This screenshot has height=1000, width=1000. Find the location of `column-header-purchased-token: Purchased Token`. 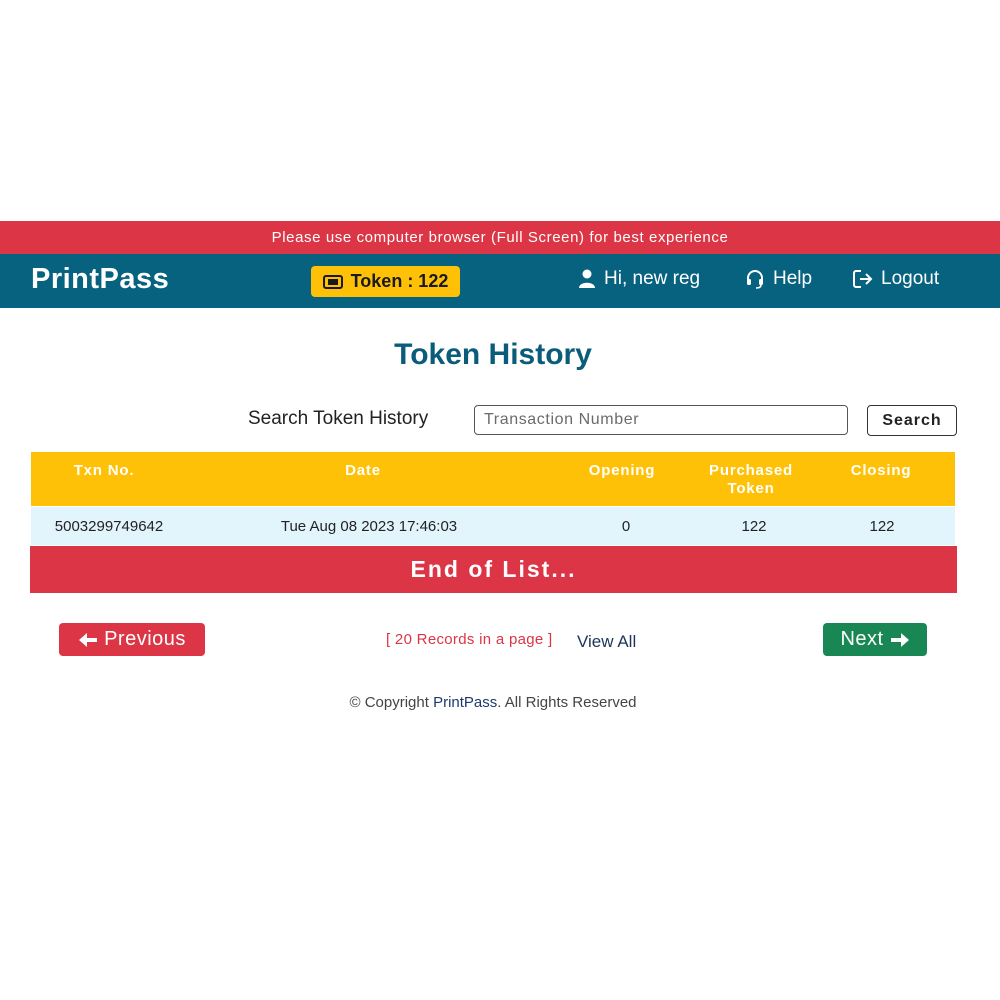

column-header-purchased-token: Purchased Token is located at coordinates (751, 480).